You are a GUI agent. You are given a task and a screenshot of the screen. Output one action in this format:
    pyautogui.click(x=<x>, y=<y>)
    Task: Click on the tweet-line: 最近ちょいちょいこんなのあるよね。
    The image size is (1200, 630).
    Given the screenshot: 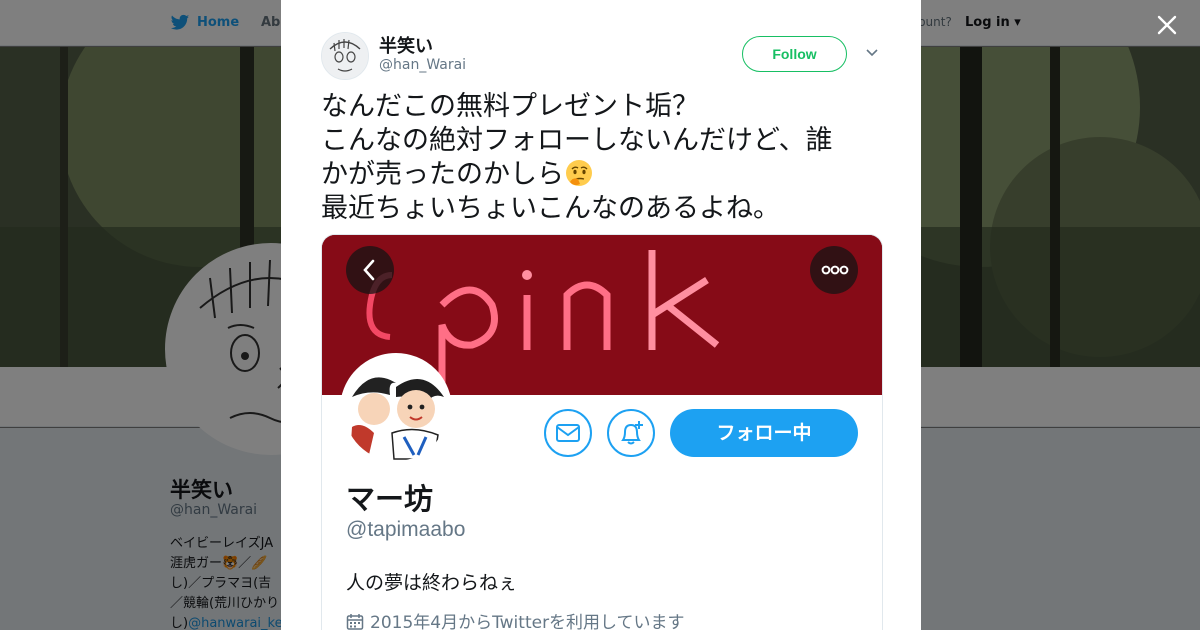 What is the action you would take?
    pyautogui.click(x=550, y=208)
    